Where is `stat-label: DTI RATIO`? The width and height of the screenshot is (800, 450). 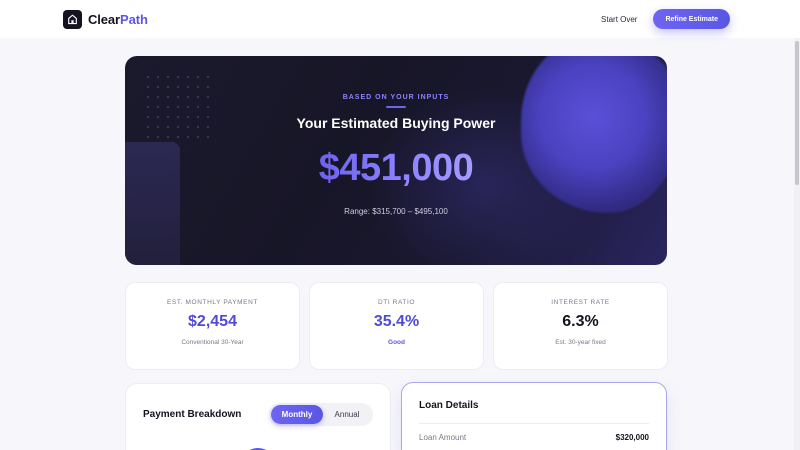
stat-label: DTI RATIO is located at coordinates (396, 302).